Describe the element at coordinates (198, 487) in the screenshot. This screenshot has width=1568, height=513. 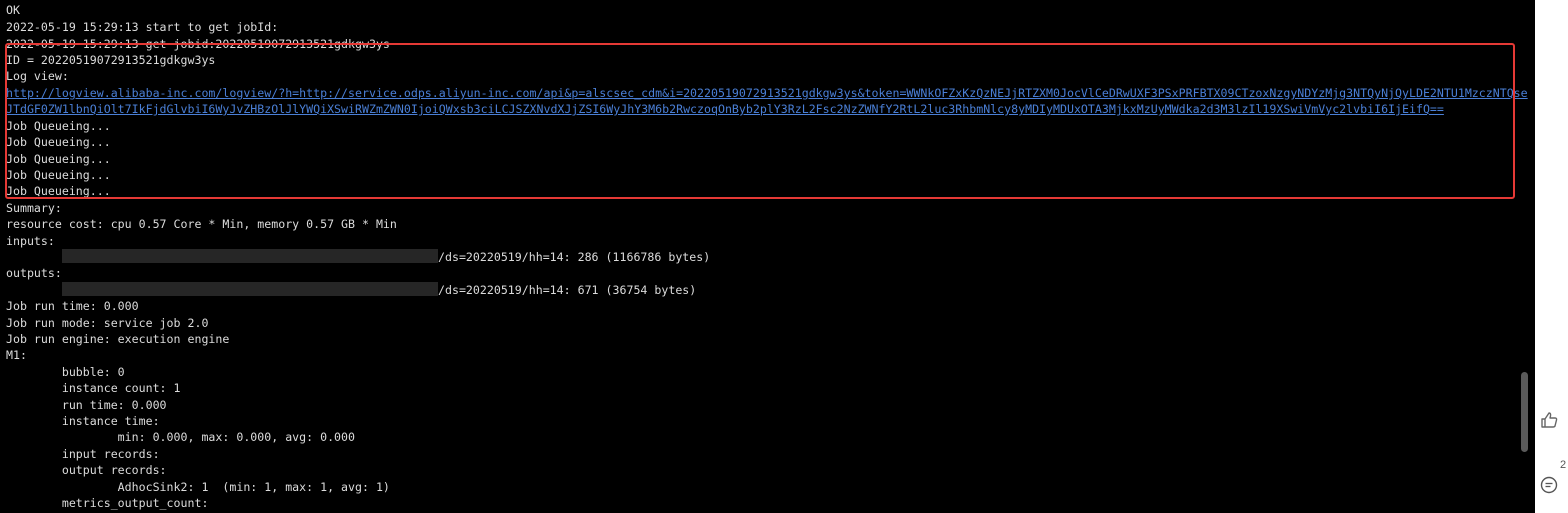
I see `terminal-line: AdhocSink2: 1 (min: 1, max: 1, avg: 1)` at that location.